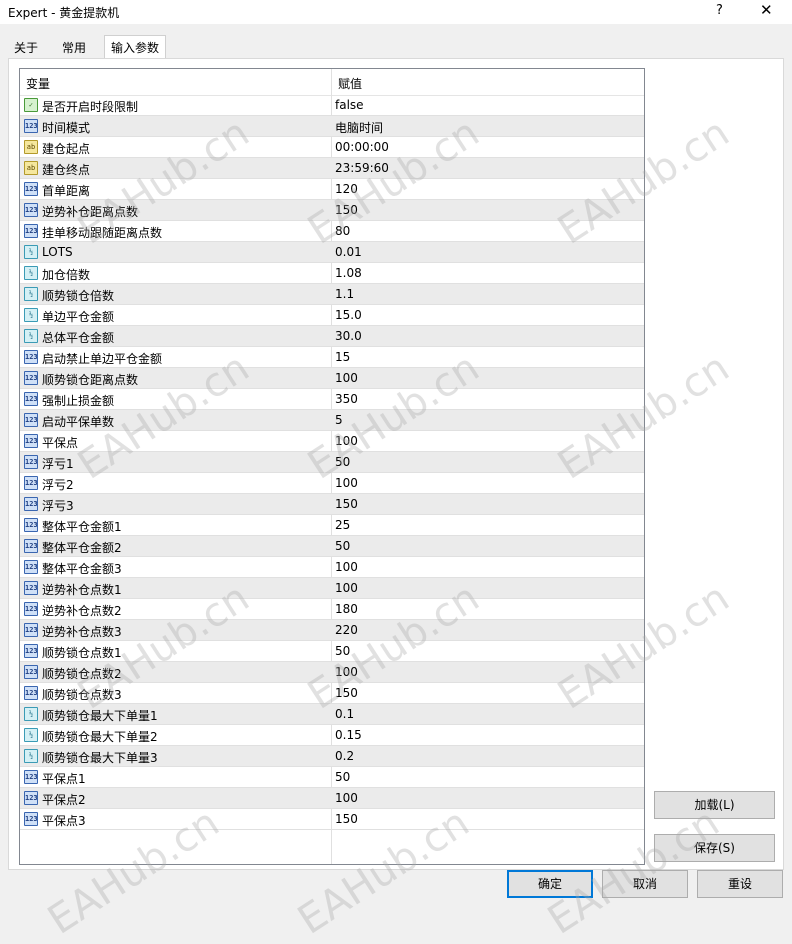 The width and height of the screenshot is (792, 944). What do you see at coordinates (348, 315) in the screenshot?
I see `param-value: 15.0` at bounding box center [348, 315].